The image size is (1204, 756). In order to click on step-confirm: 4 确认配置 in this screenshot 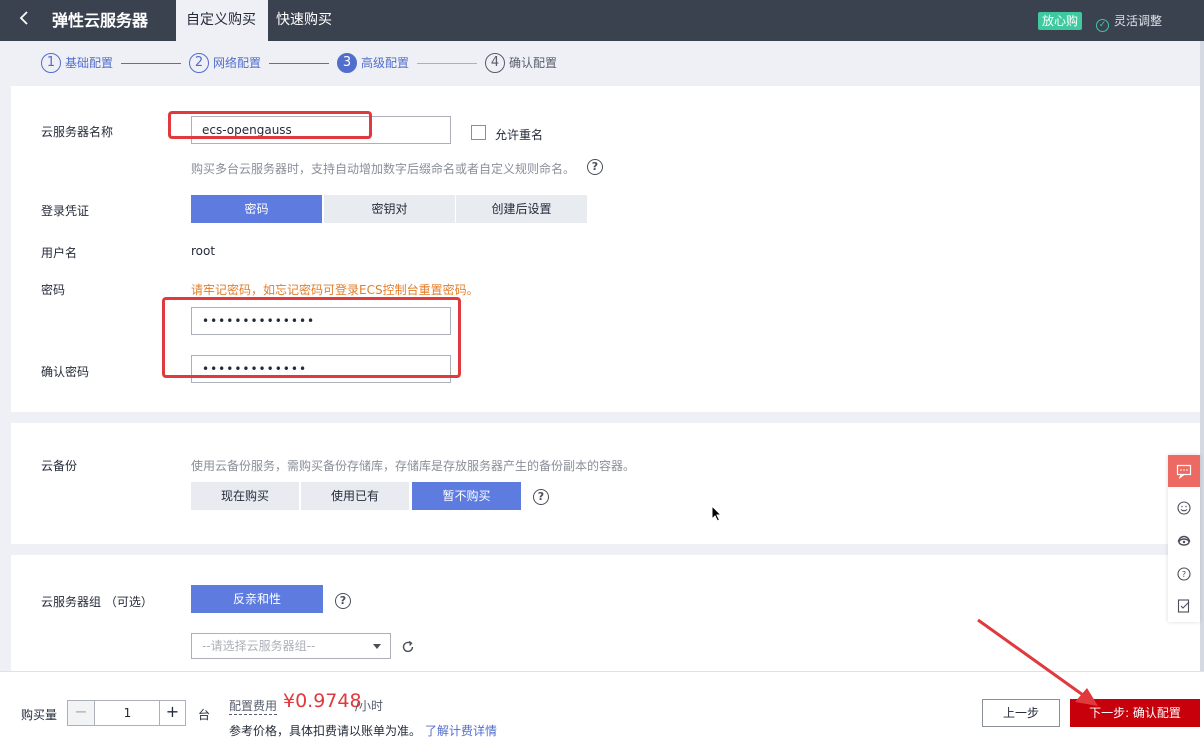, I will do `click(521, 63)`.